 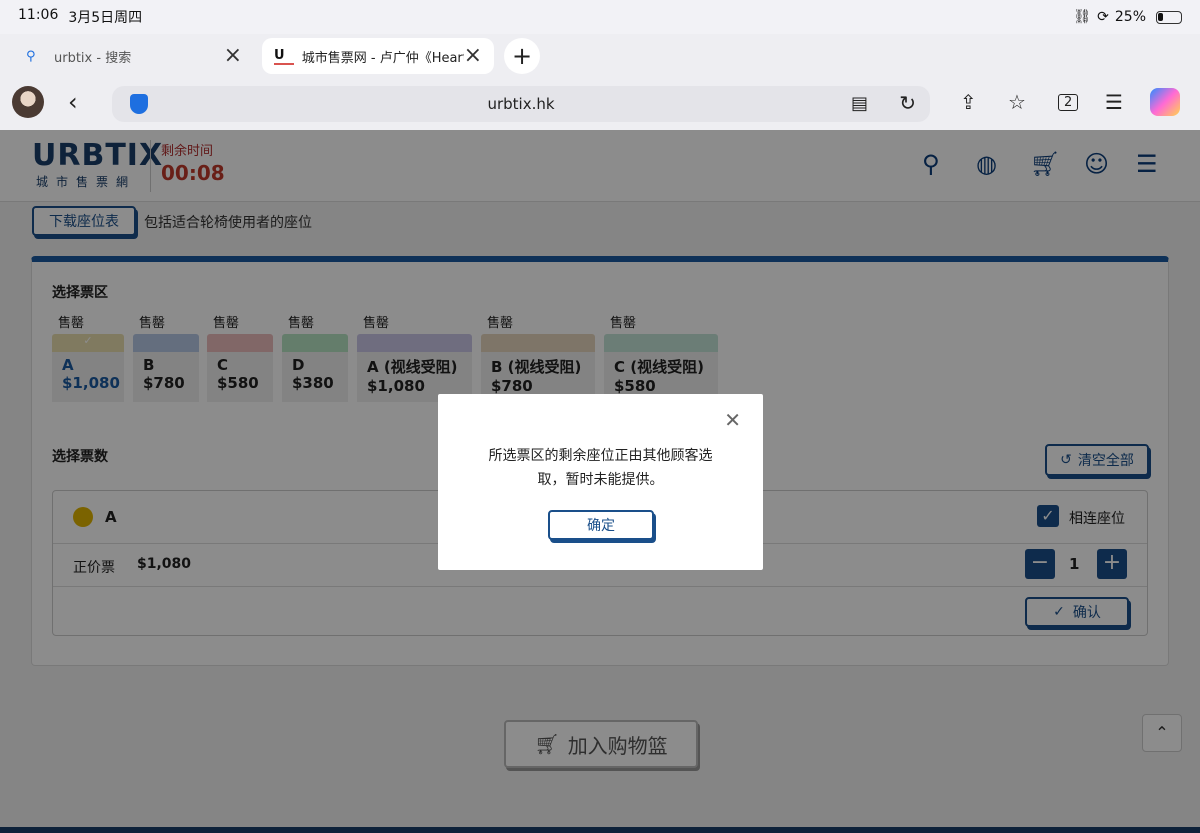 What do you see at coordinates (73, 102) in the screenshot?
I see `back-icon: ‹` at bounding box center [73, 102].